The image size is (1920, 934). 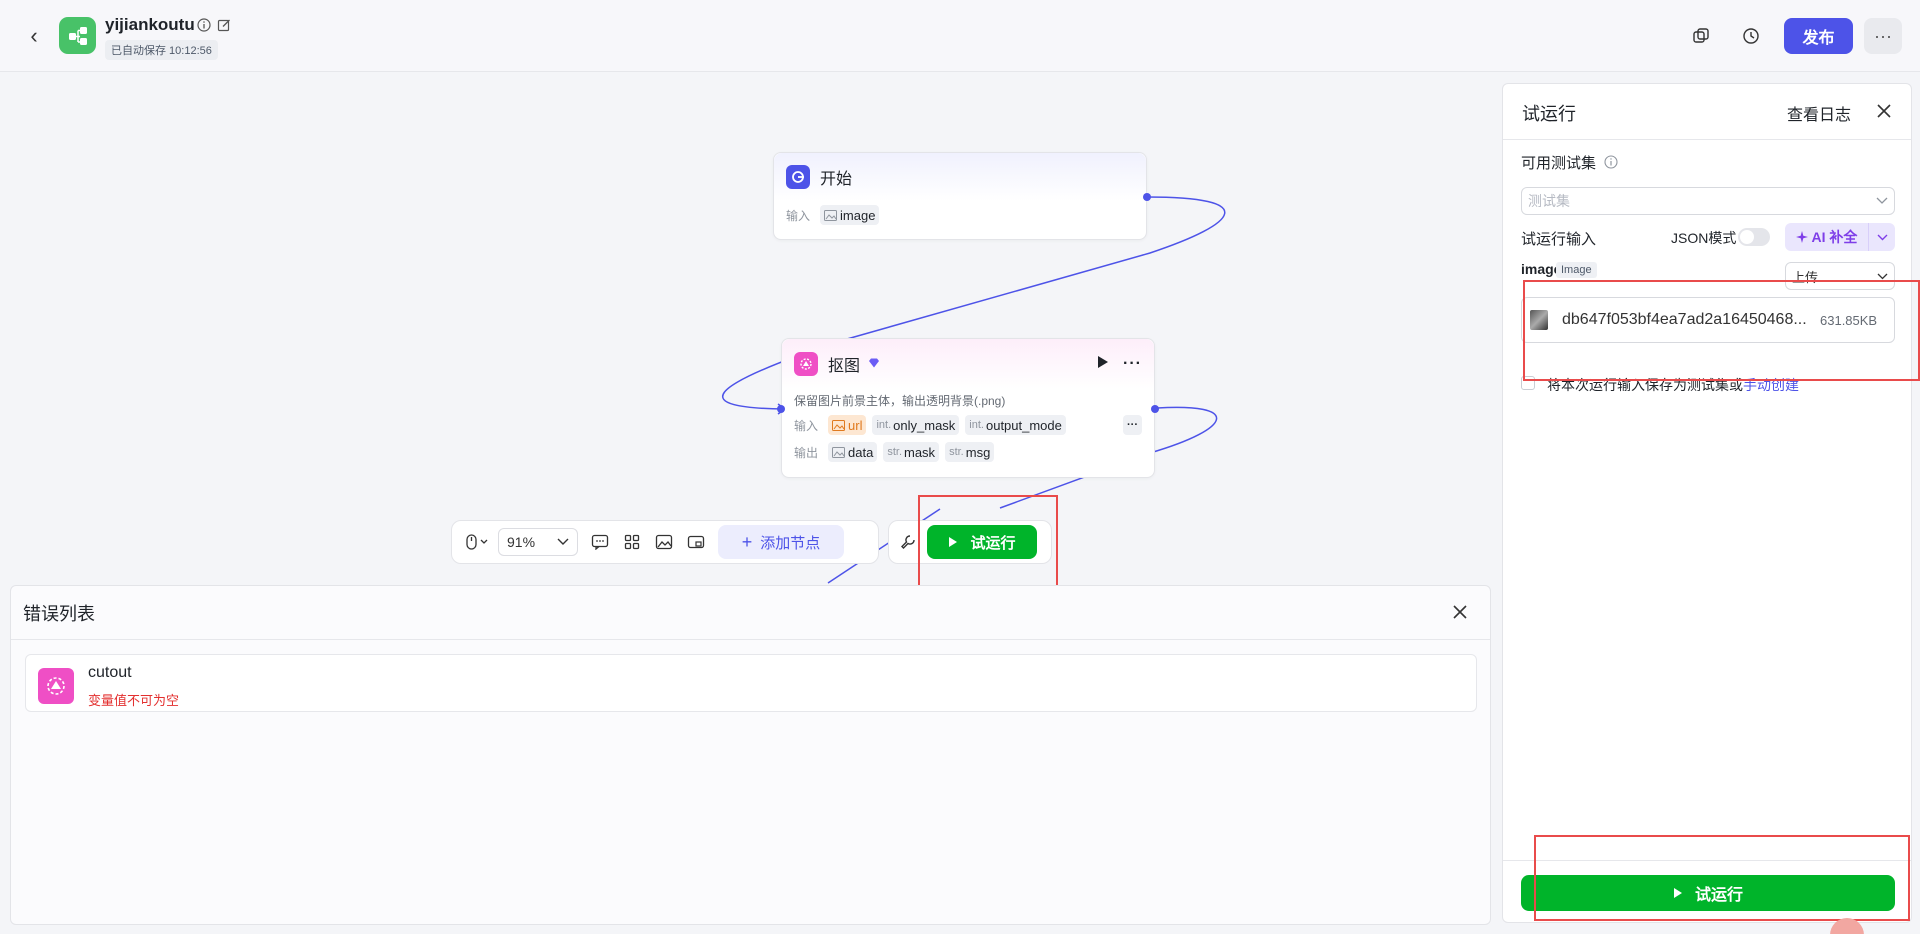 I want to click on run-node-icon, so click(x=1103, y=364).